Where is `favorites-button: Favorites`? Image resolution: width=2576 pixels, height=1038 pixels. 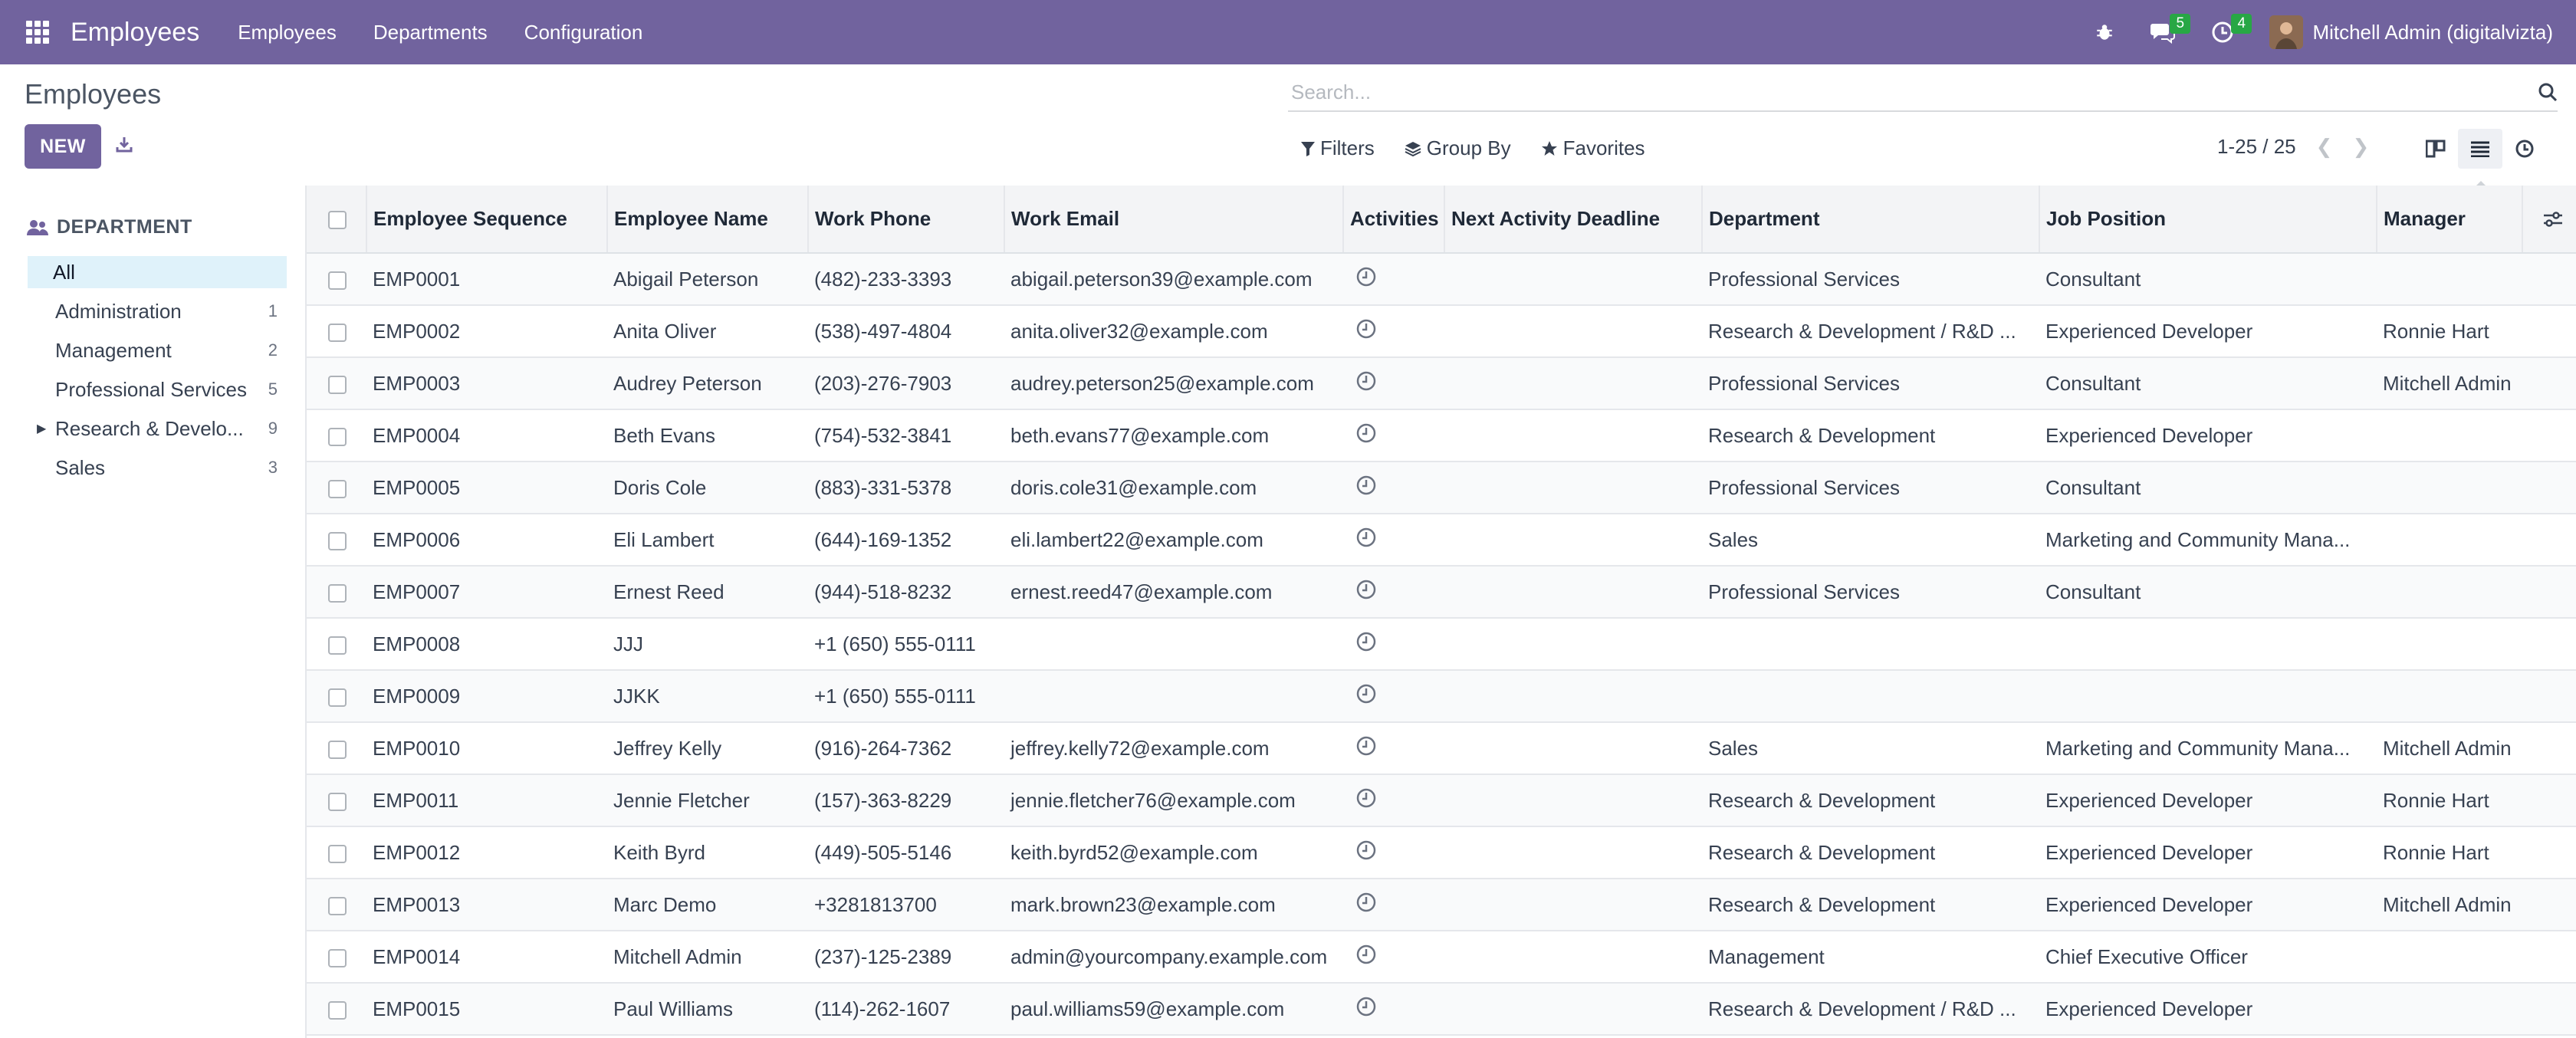
favorites-button: Favorites is located at coordinates (1593, 148).